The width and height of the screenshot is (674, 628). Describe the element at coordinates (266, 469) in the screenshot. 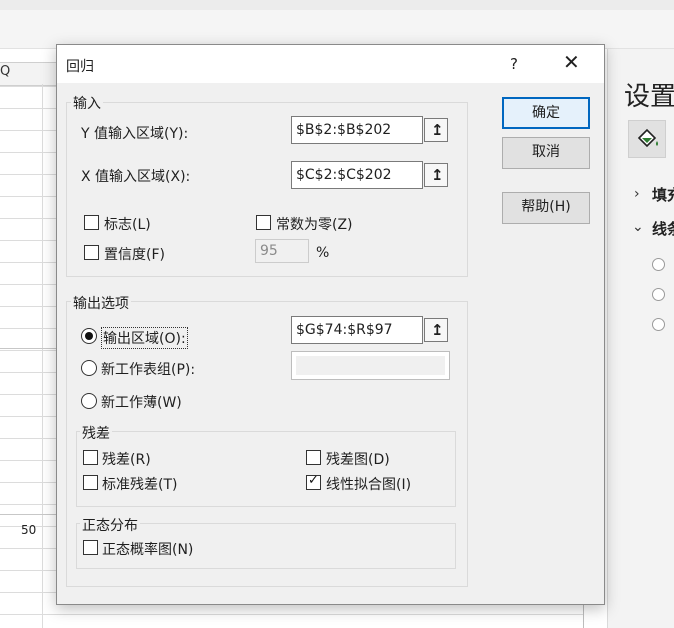

I see `residuals-group` at that location.